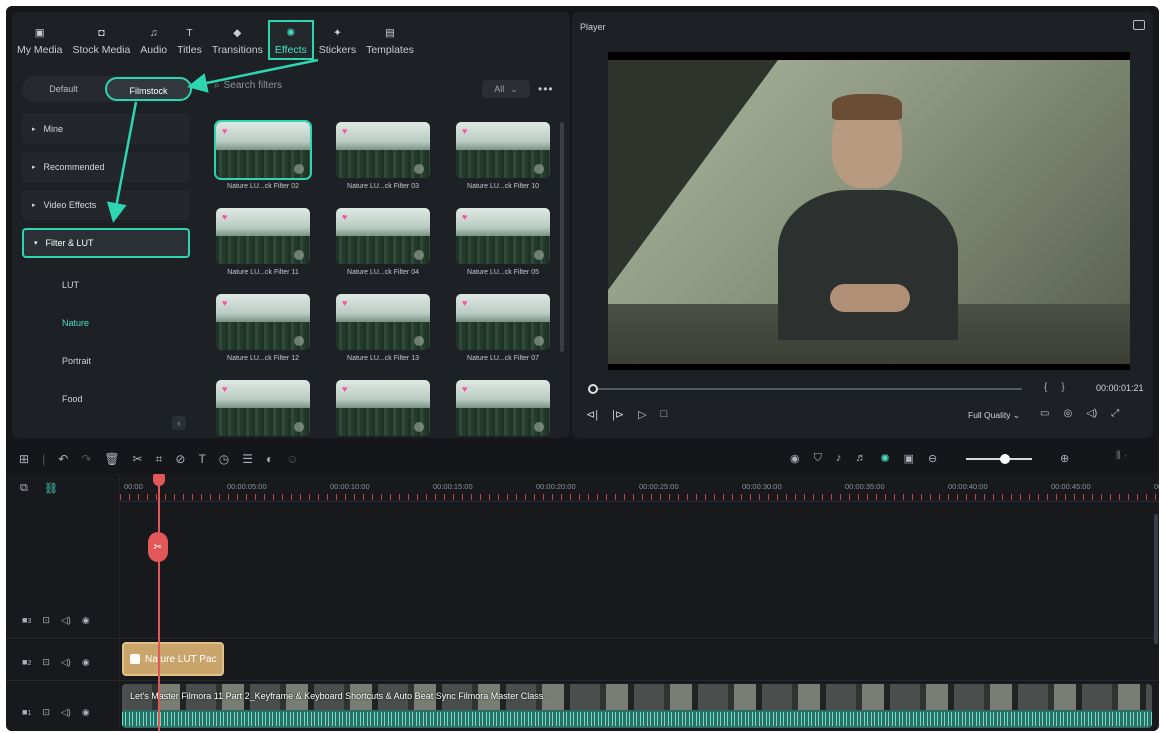  Describe the element at coordinates (1005, 459) in the screenshot. I see `zoom-knob` at that location.